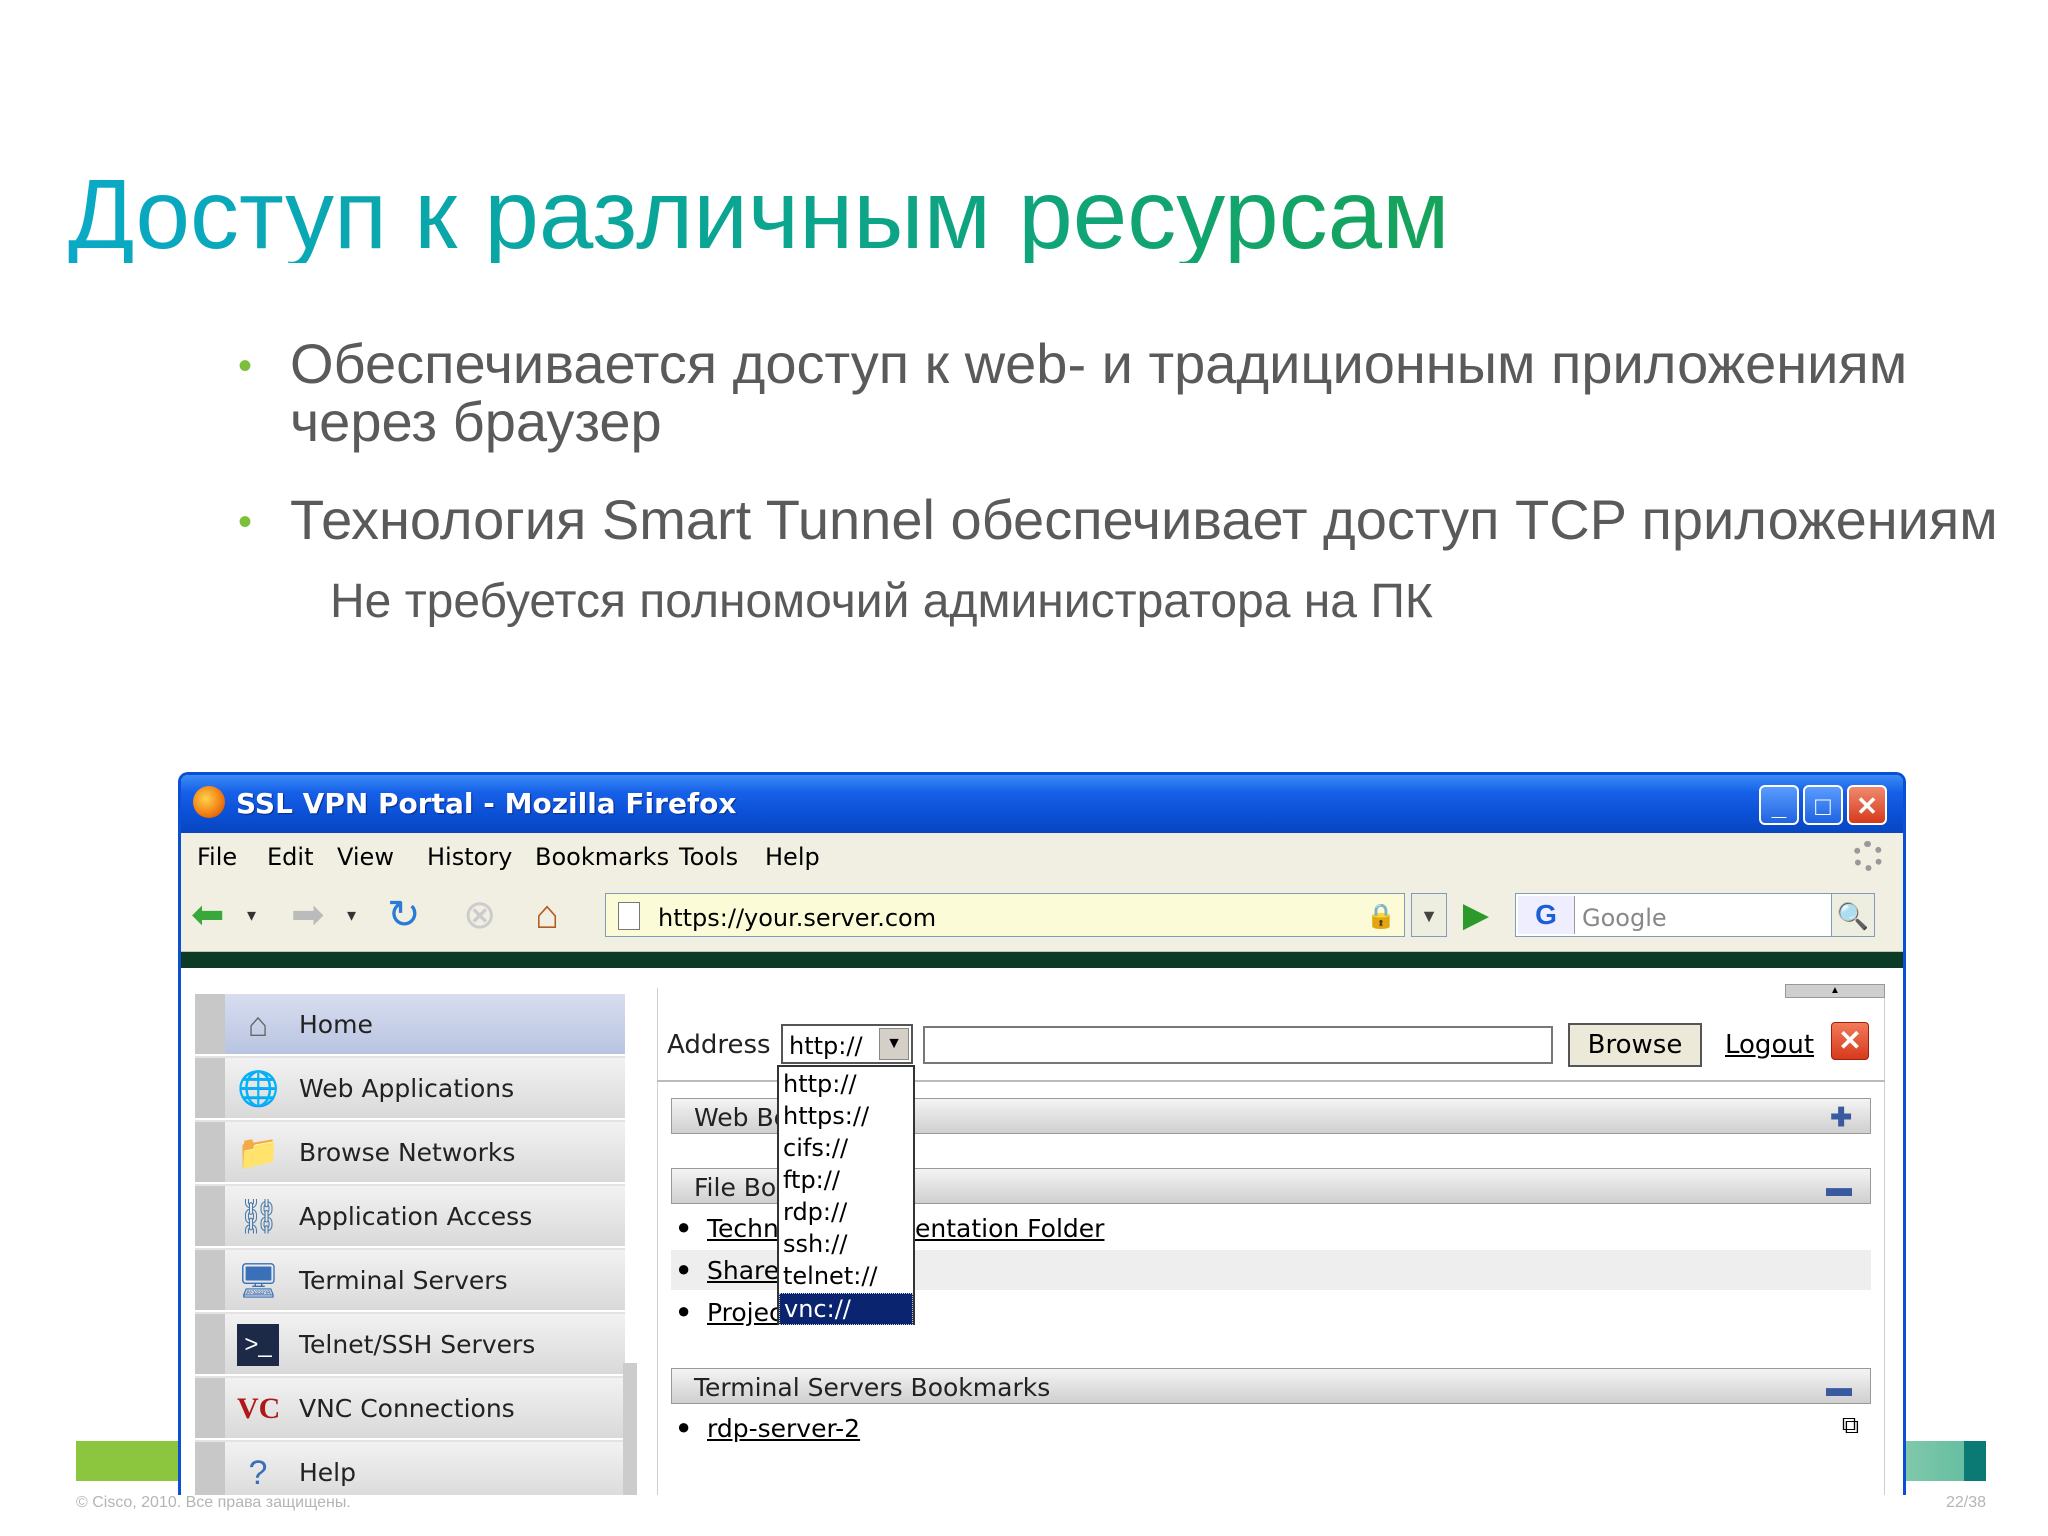 The height and width of the screenshot is (1536, 2048). What do you see at coordinates (259, 1217) in the screenshot?
I see `application-access-icon: ⛓` at bounding box center [259, 1217].